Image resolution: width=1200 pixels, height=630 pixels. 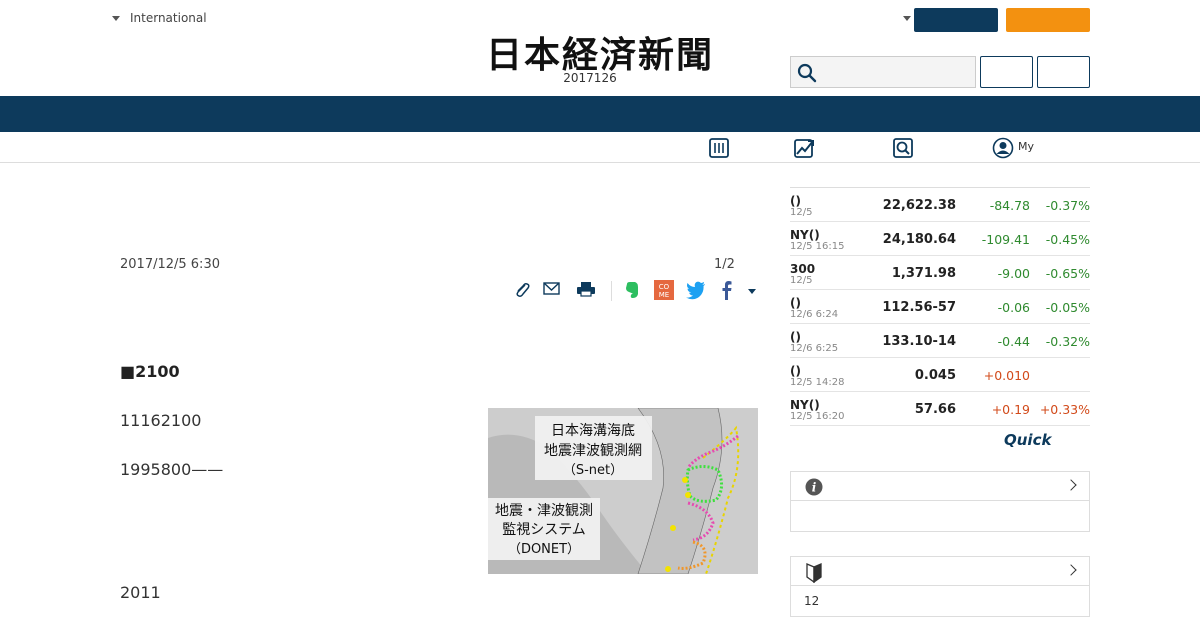 What do you see at coordinates (544, 529) in the screenshot?
I see `figure-sub-line: 監視システム` at bounding box center [544, 529].